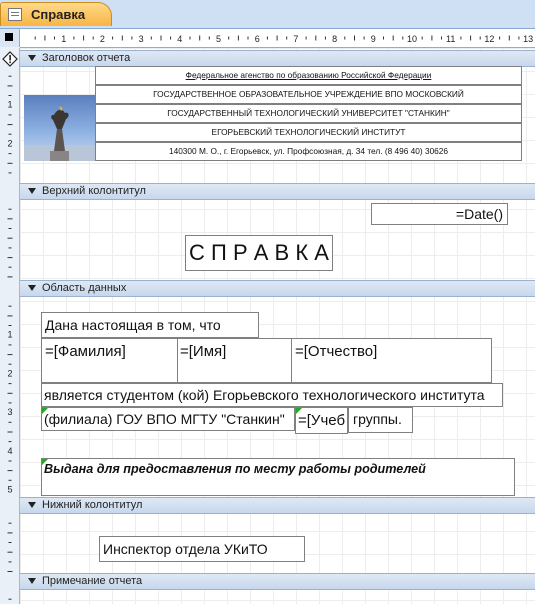 Image resolution: width=535 pixels, height=604 pixels. Describe the element at coordinates (150, 325) in the screenshot. I see `intro-label: Дана настоящая в том, что` at that location.